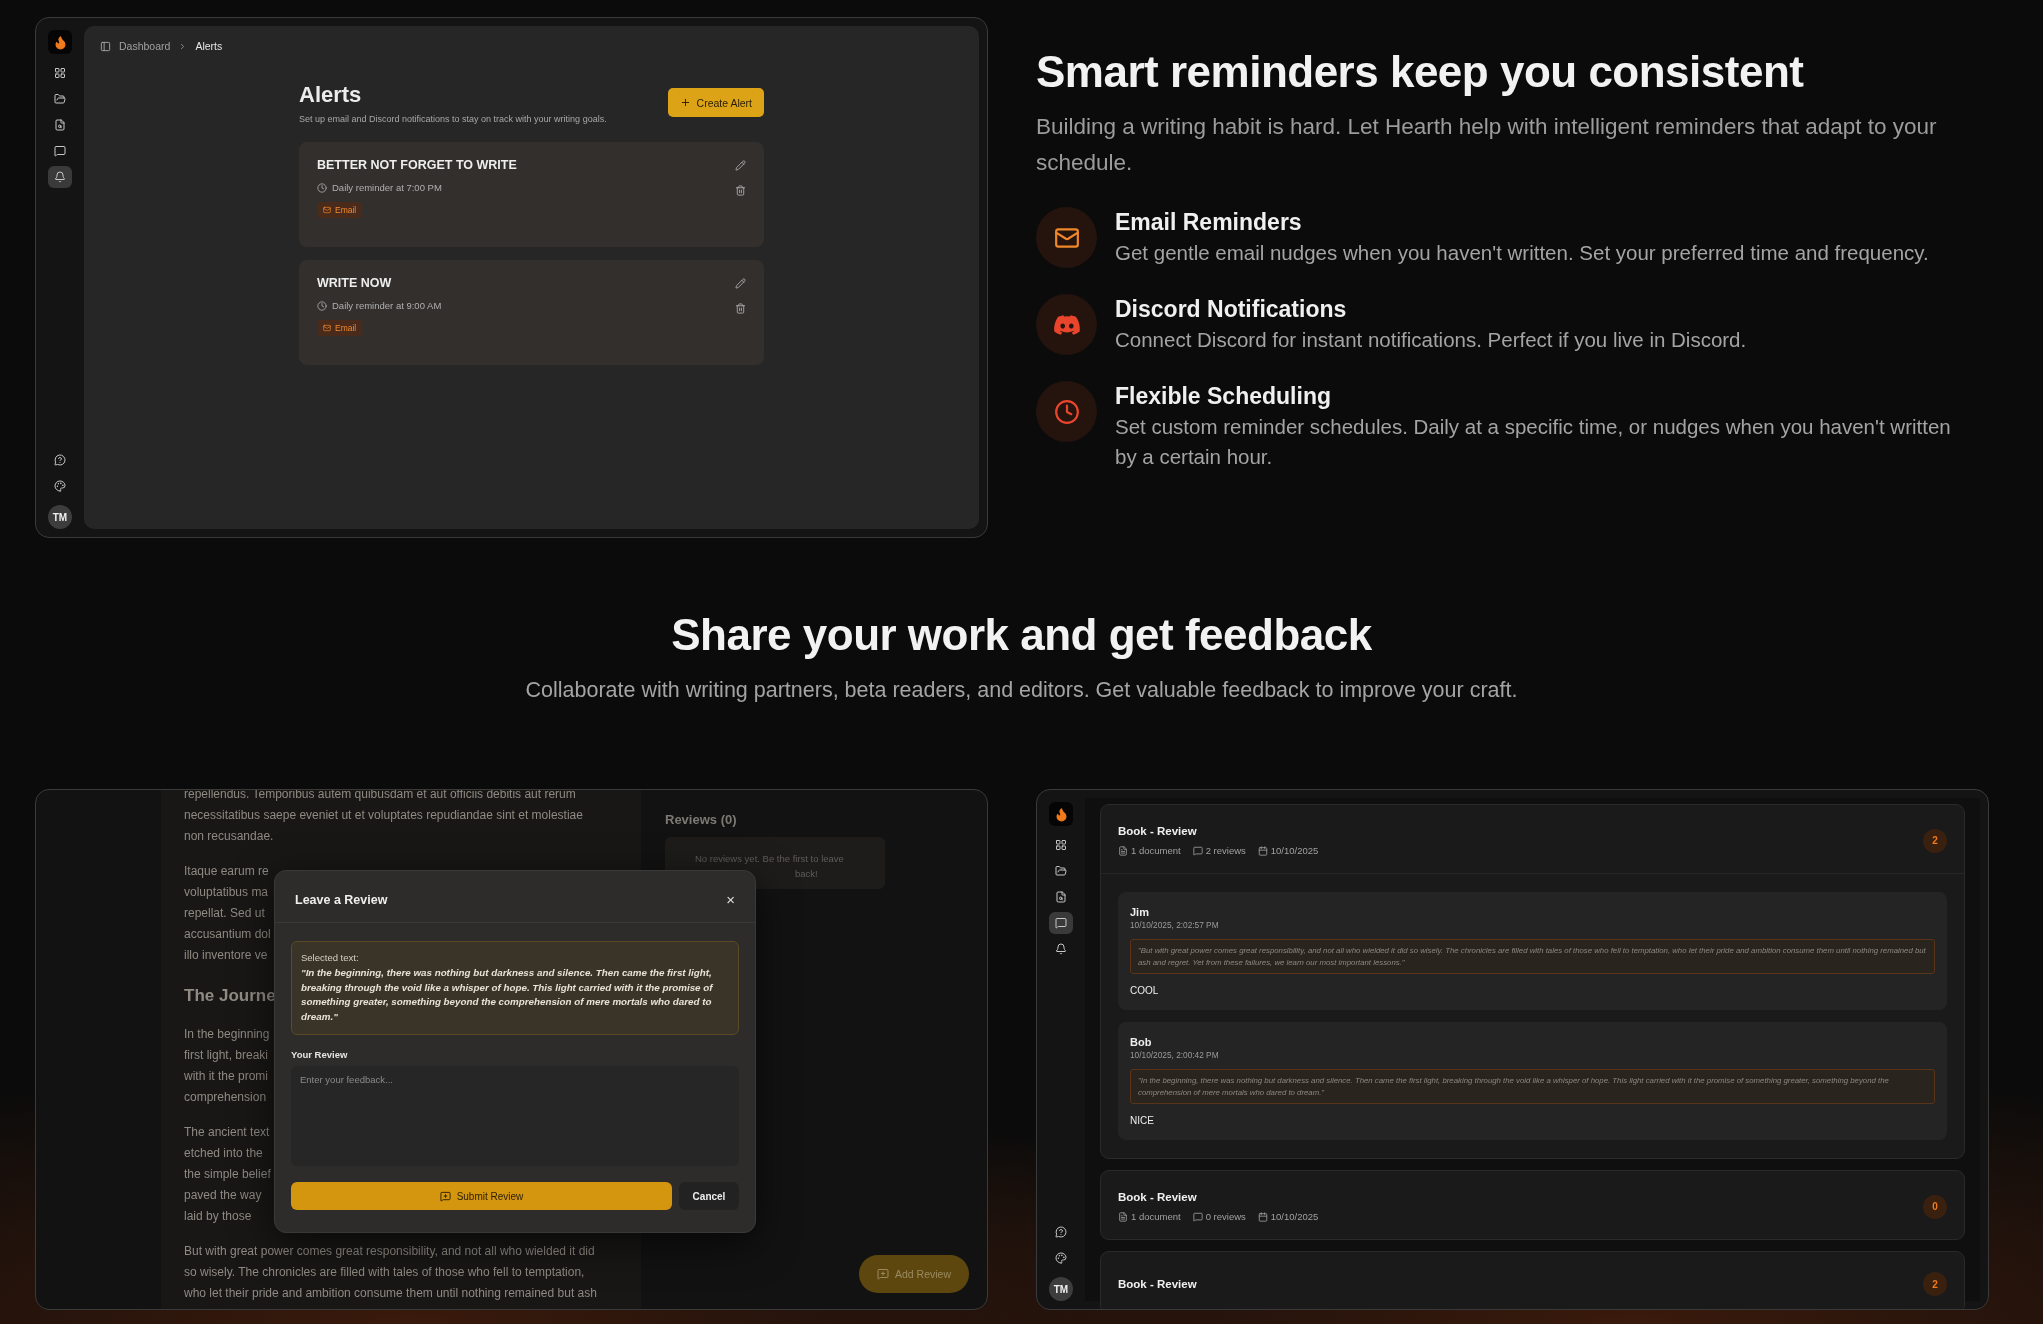 This screenshot has width=2043, height=1324. What do you see at coordinates (380, 796) in the screenshot?
I see `document-line: repellendus. Temporibus autem quibusdam et aut officiis debitis aut rerum` at bounding box center [380, 796].